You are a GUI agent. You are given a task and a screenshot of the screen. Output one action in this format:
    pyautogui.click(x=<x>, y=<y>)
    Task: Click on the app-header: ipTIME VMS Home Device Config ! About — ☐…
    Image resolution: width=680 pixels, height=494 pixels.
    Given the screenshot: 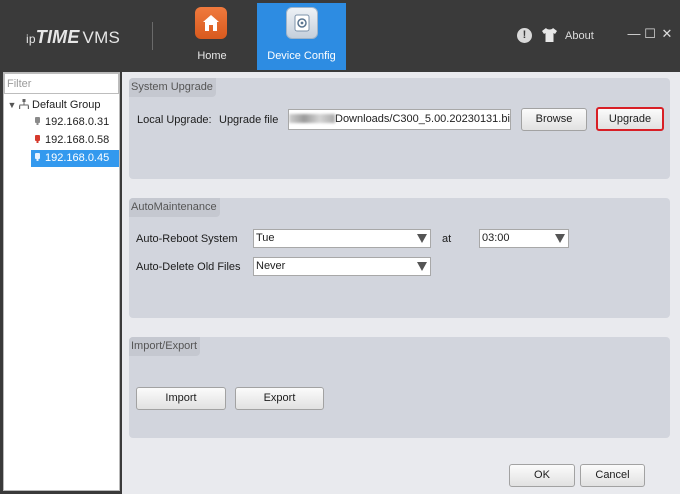 What is the action you would take?
    pyautogui.click(x=340, y=35)
    